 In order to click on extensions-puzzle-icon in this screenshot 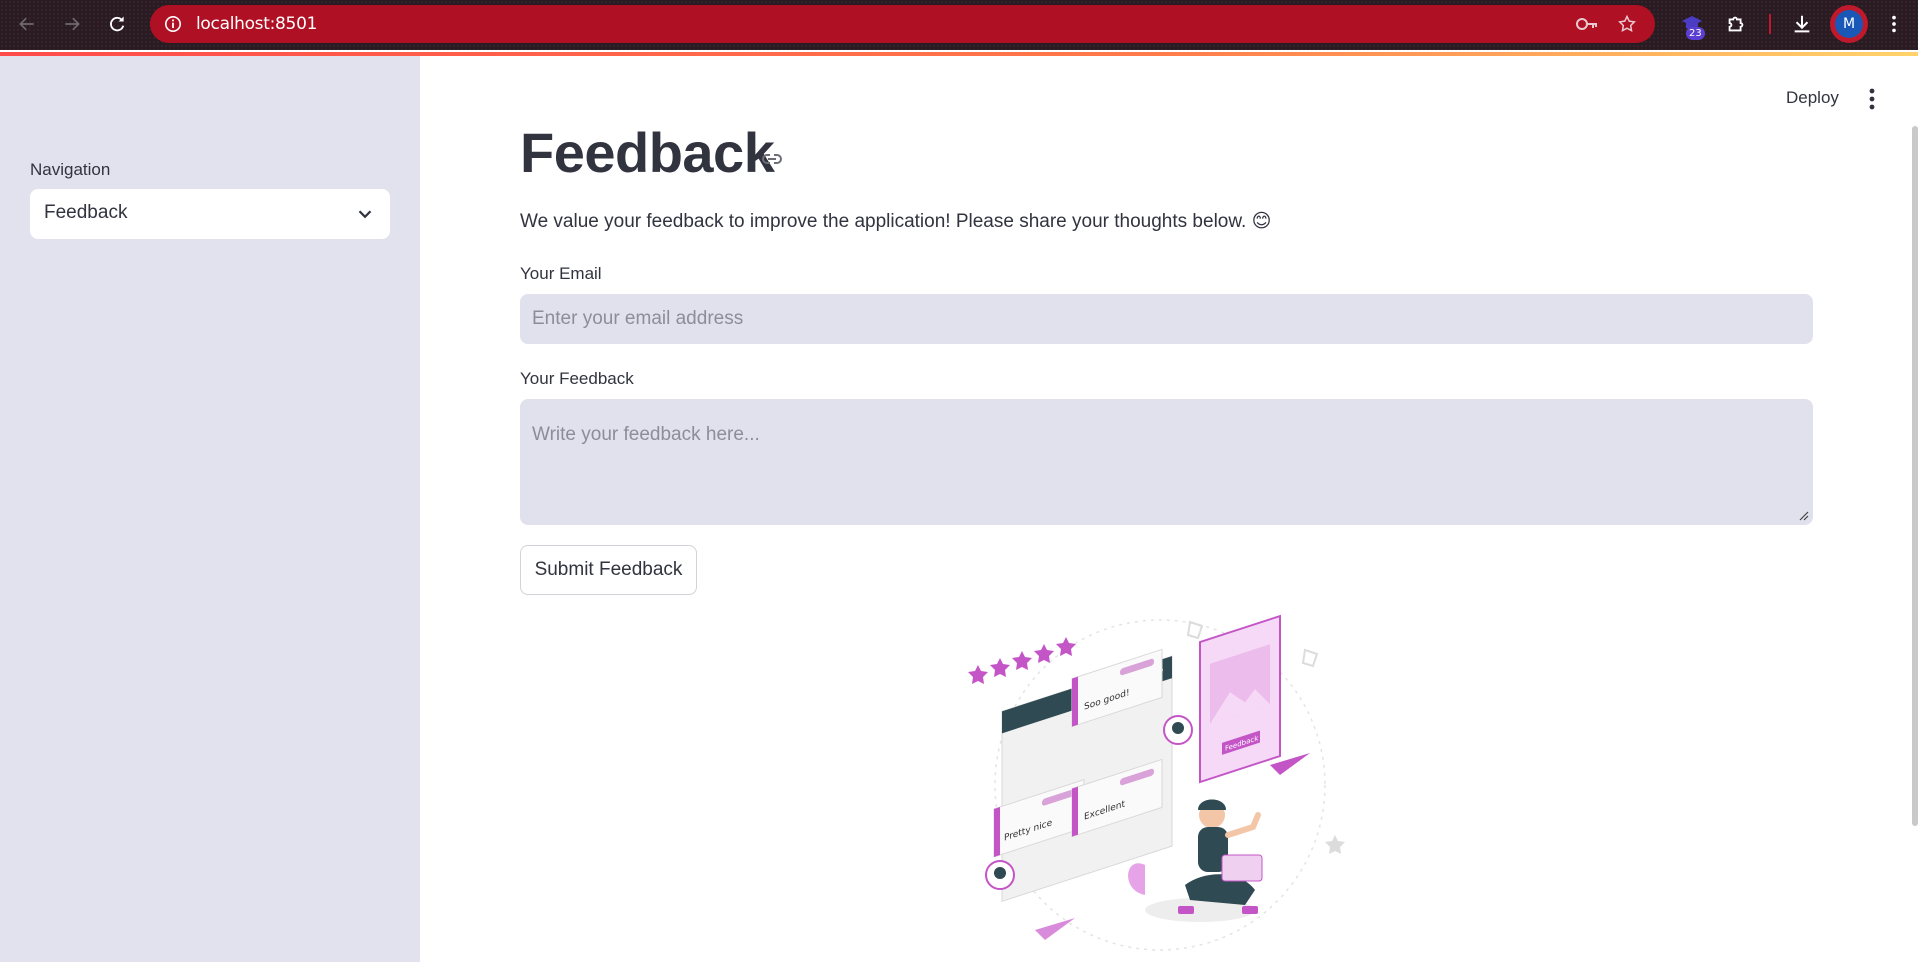, I will do `click(1736, 24)`.